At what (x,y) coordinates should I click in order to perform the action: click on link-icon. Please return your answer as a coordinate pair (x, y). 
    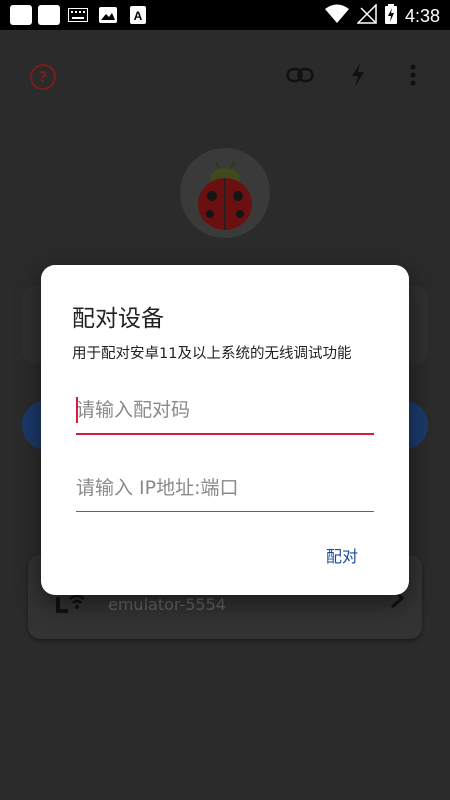
    Looking at the image, I should click on (300, 75).